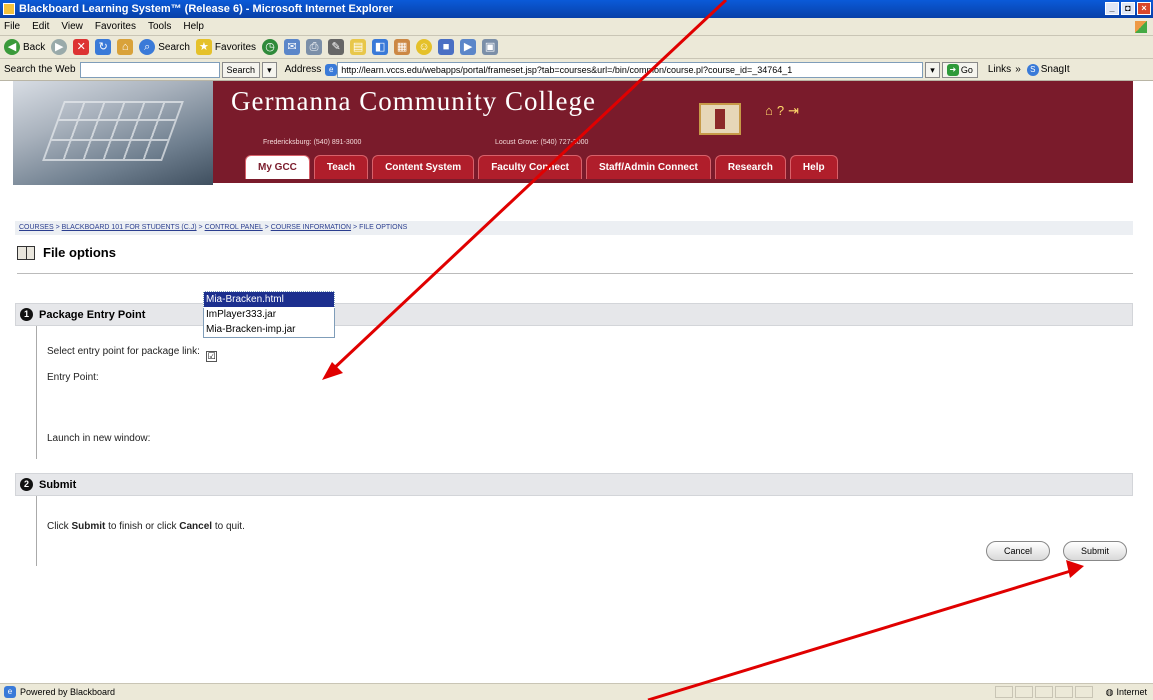 This screenshot has width=1153, height=700. I want to click on url-dropdown: ▾, so click(932, 69).